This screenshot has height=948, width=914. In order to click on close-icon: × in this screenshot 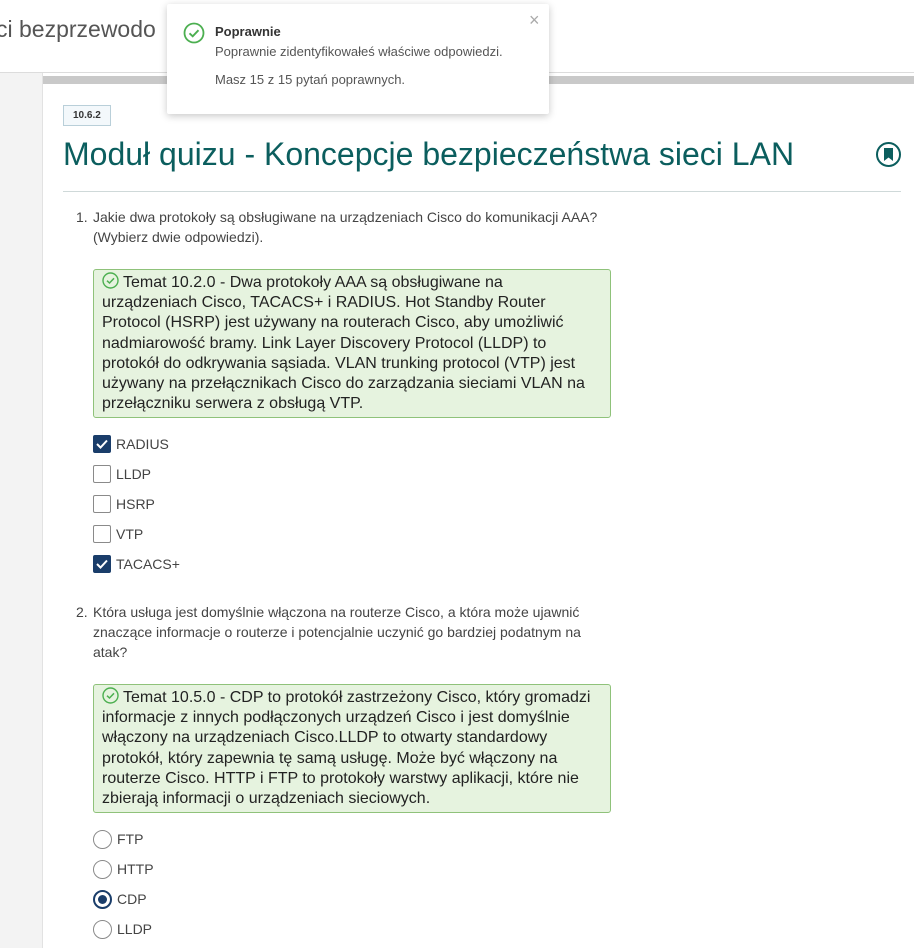, I will do `click(534, 20)`.